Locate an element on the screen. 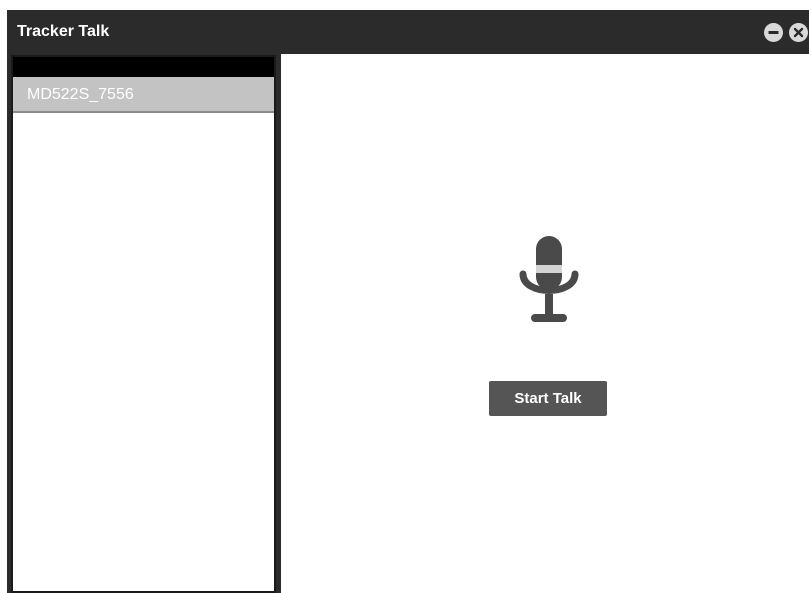 Image resolution: width=809 pixels, height=593 pixels. minimize-button is located at coordinates (773, 32).